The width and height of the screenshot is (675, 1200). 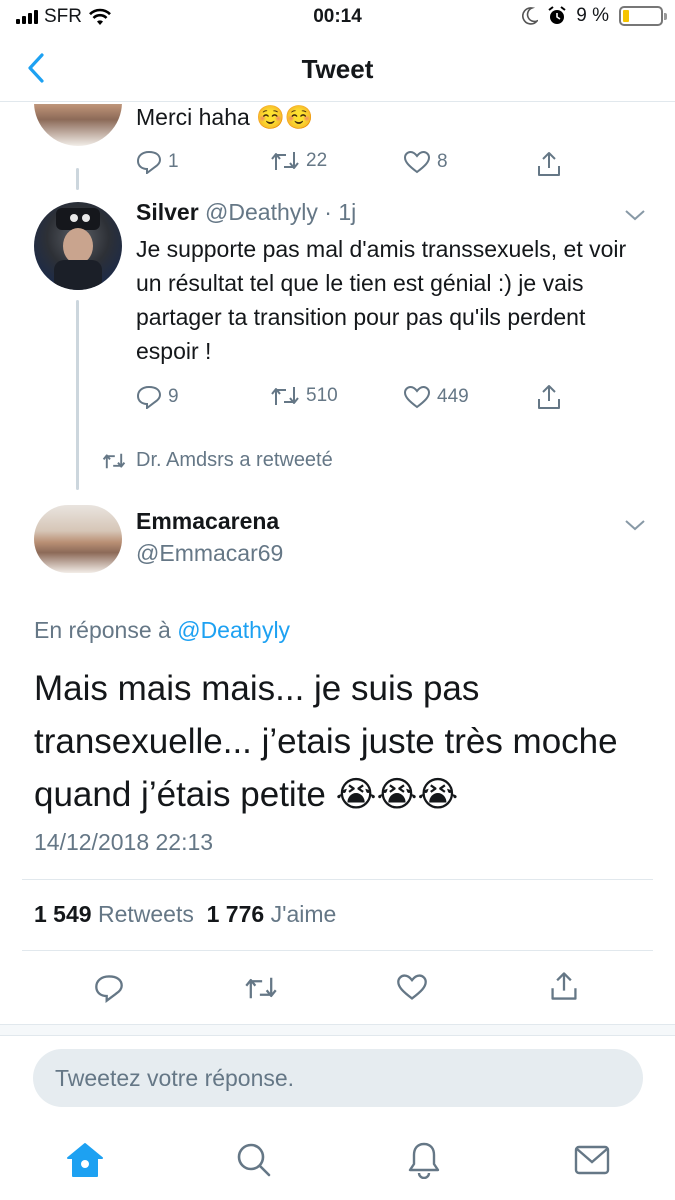 I want to click on retweeted-by-label: Dr. Amdsrs a retweeté, so click(x=234, y=460).